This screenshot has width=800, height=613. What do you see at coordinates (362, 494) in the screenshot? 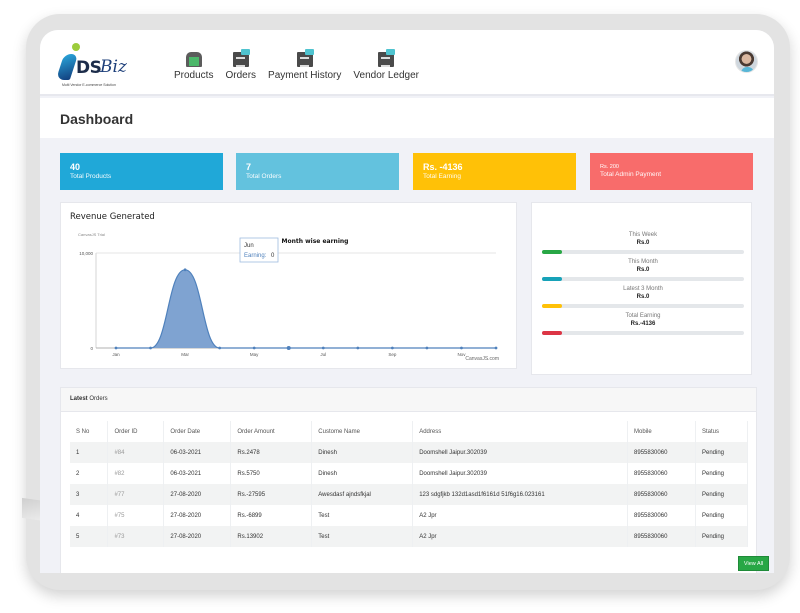
I see `table-cell: Awesdasf ajndsfkjal` at bounding box center [362, 494].